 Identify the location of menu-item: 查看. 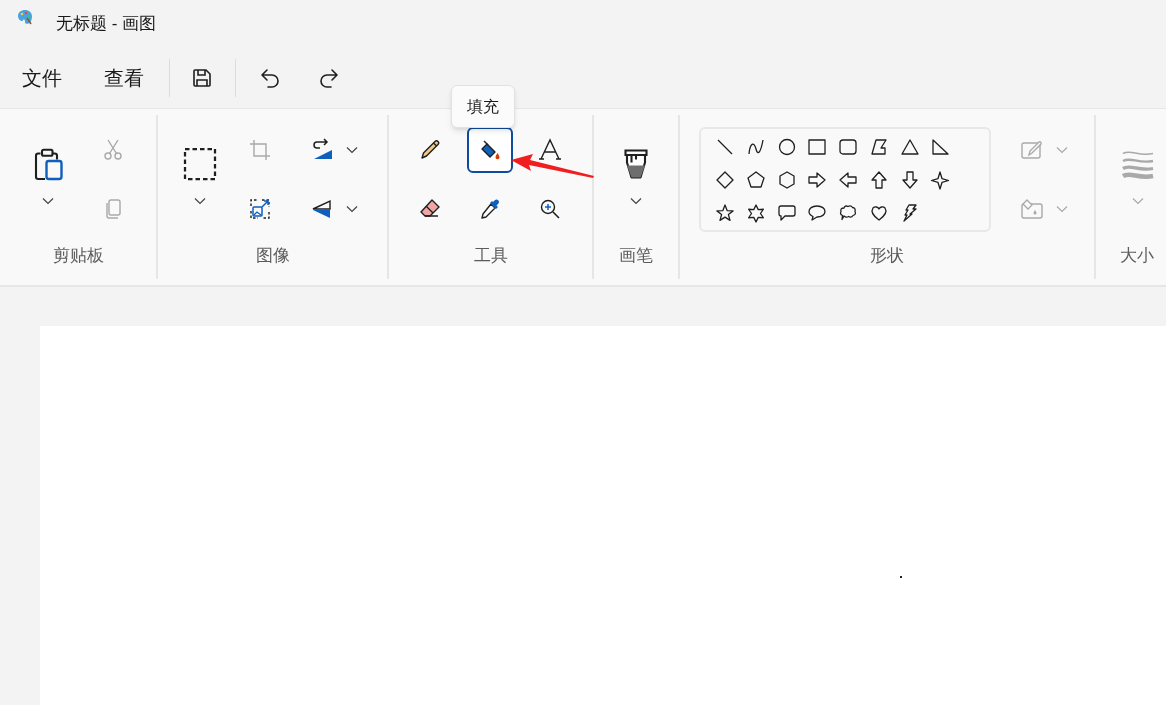
(124, 78).